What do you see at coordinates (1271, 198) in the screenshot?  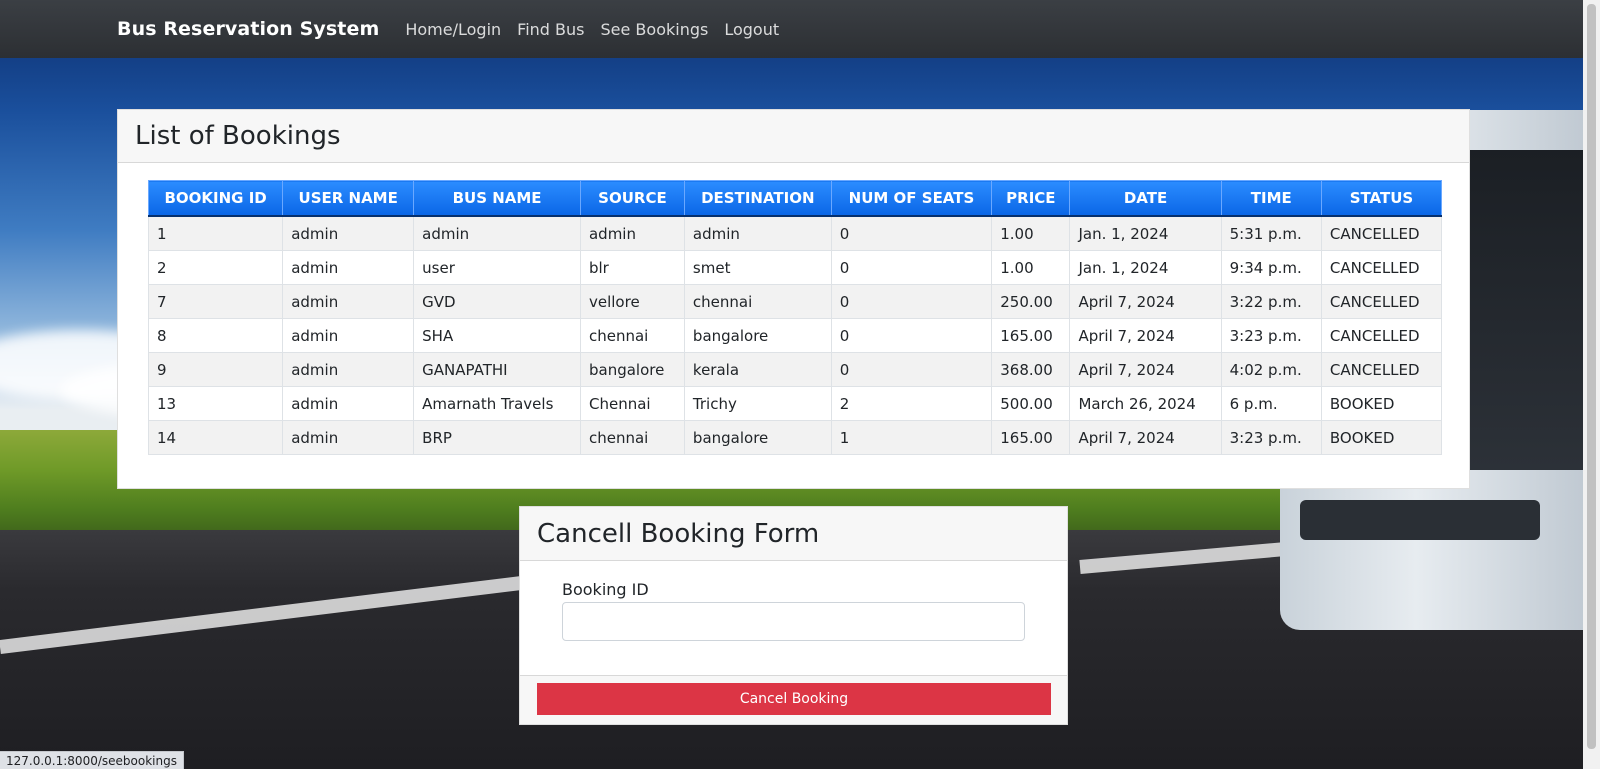 I see `column-header-time: TIME` at bounding box center [1271, 198].